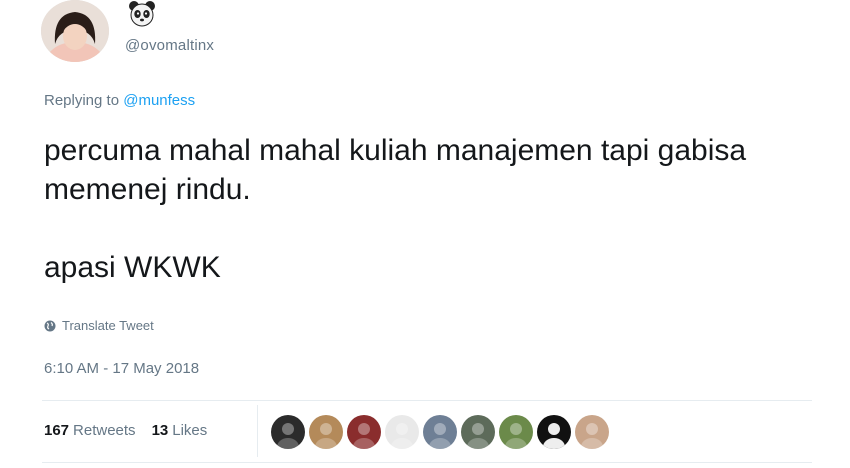  I want to click on tweet-paragraph-2: apasi WKWK, so click(132, 267).